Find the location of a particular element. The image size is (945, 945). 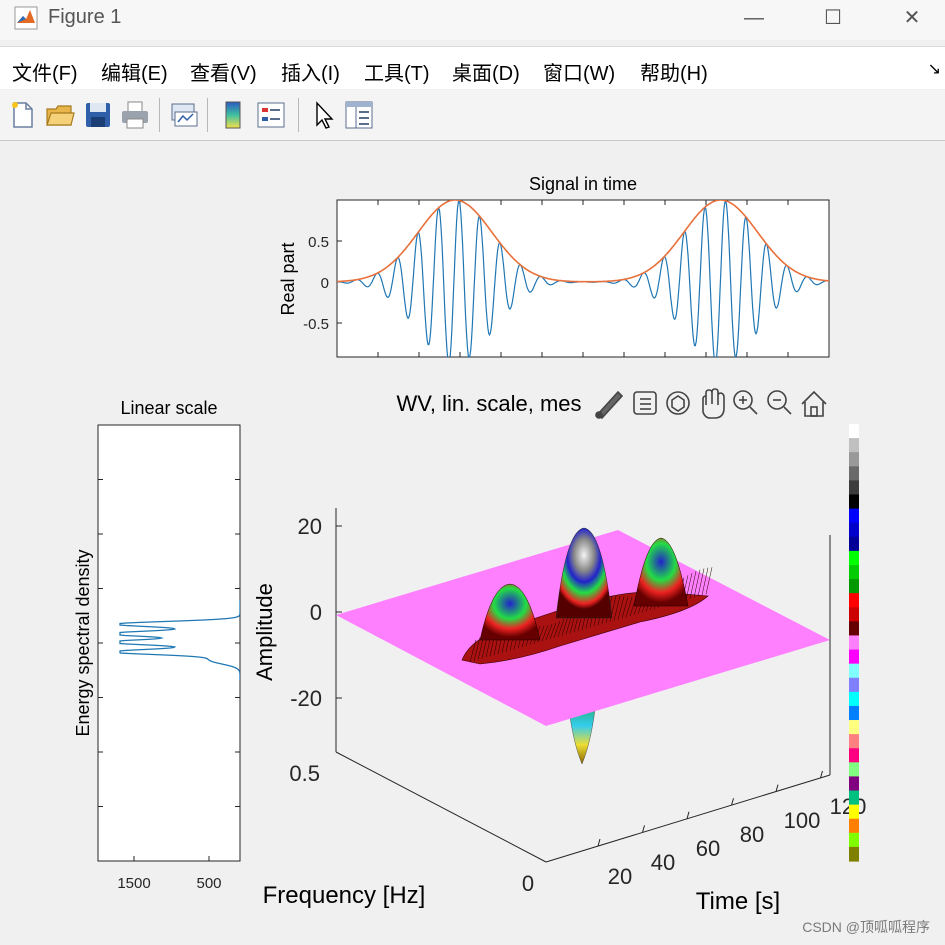

axes-toolbar is located at coordinates (711, 404).